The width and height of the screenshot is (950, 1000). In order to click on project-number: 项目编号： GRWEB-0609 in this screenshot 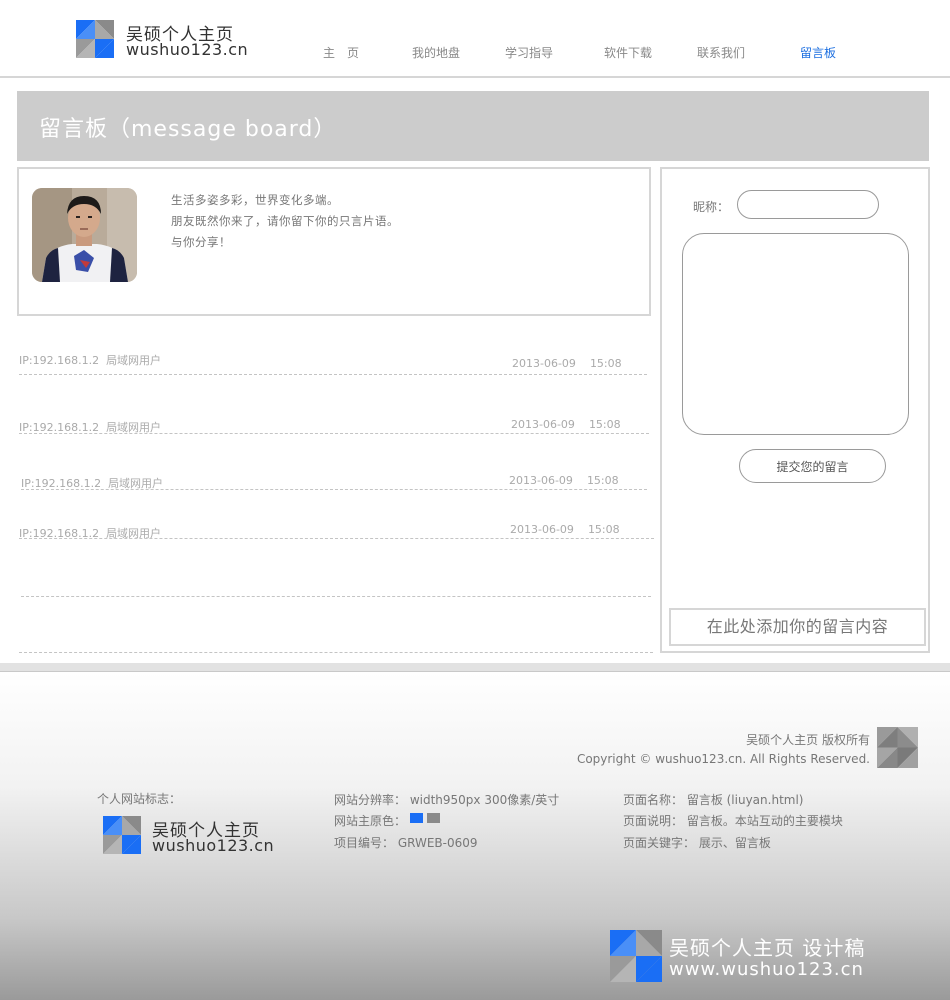, I will do `click(406, 843)`.